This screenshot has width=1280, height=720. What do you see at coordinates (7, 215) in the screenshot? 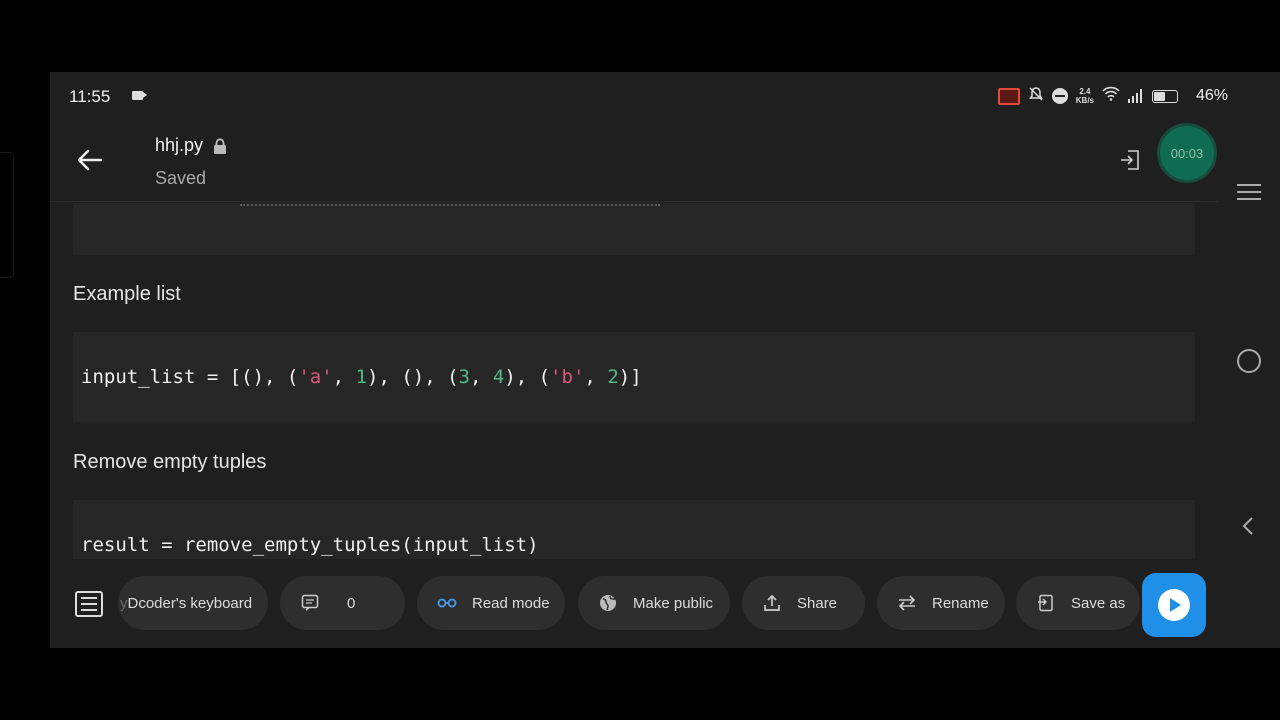
I see `edge-panel-handle` at bounding box center [7, 215].